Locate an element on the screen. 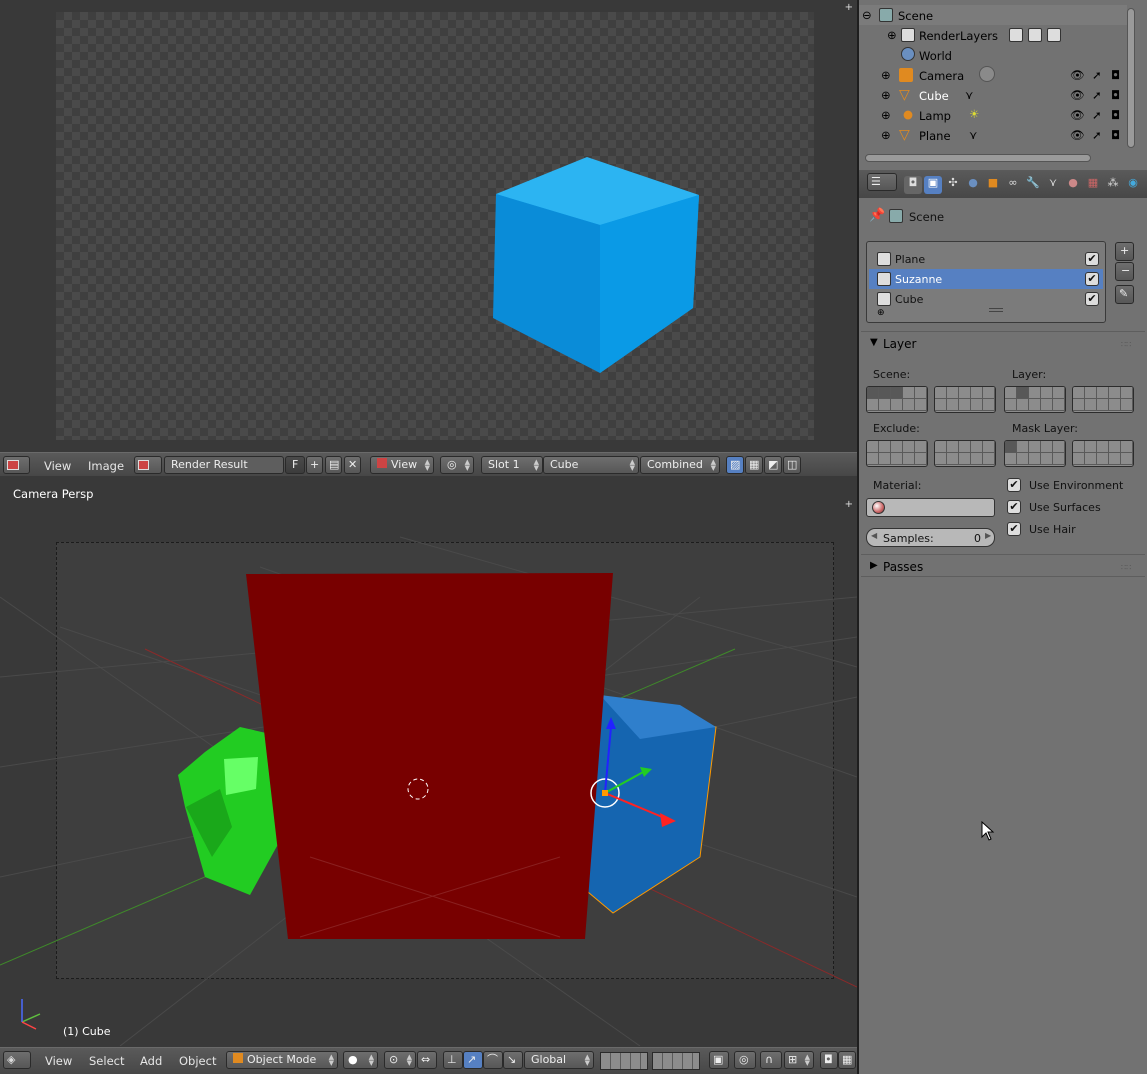 The image size is (1147, 1074). fake-user-button: F is located at coordinates (295, 465).